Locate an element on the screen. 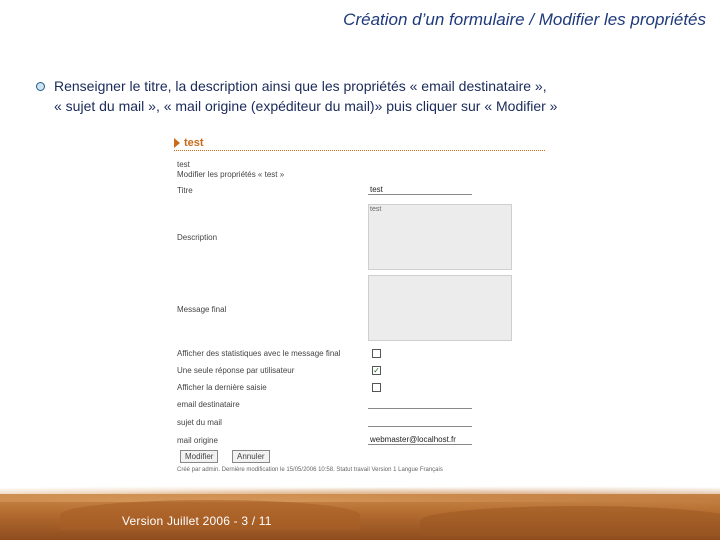 The image size is (720, 540). cancel-button: Annuler is located at coordinates (251, 456).